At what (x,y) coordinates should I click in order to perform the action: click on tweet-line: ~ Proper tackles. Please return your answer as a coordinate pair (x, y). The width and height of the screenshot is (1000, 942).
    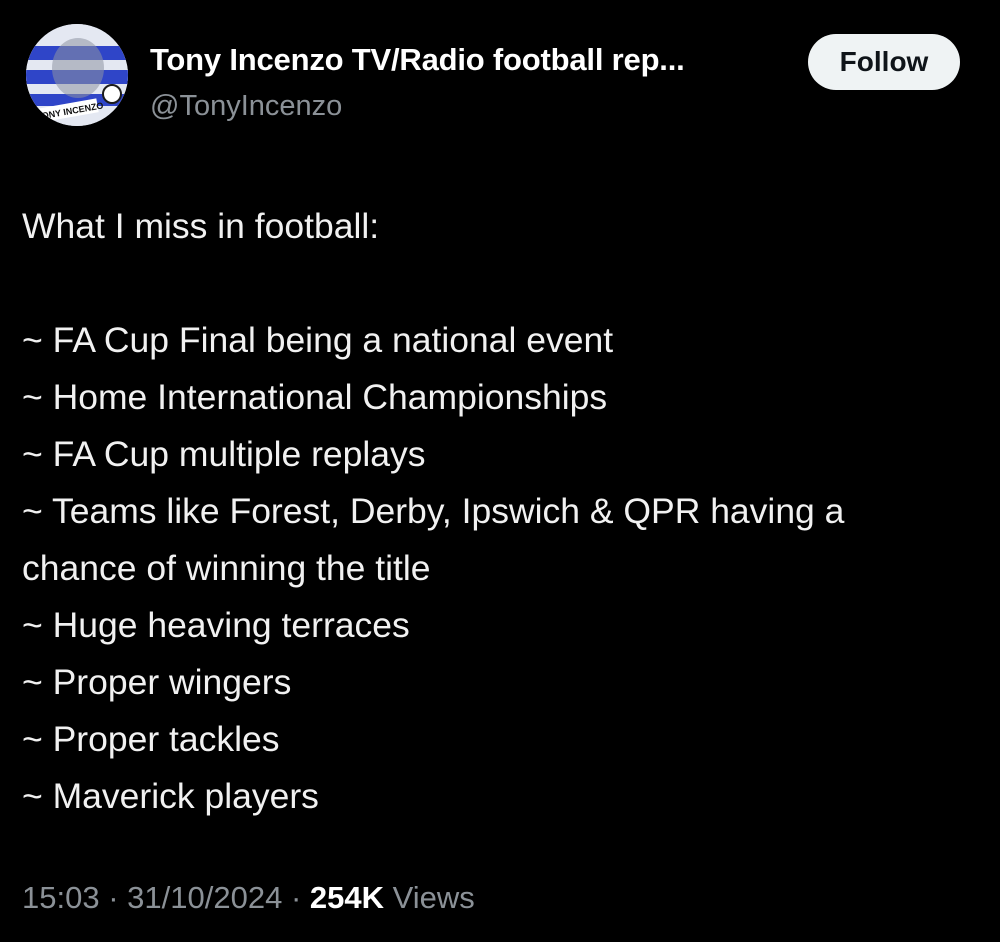
    Looking at the image, I should click on (151, 739).